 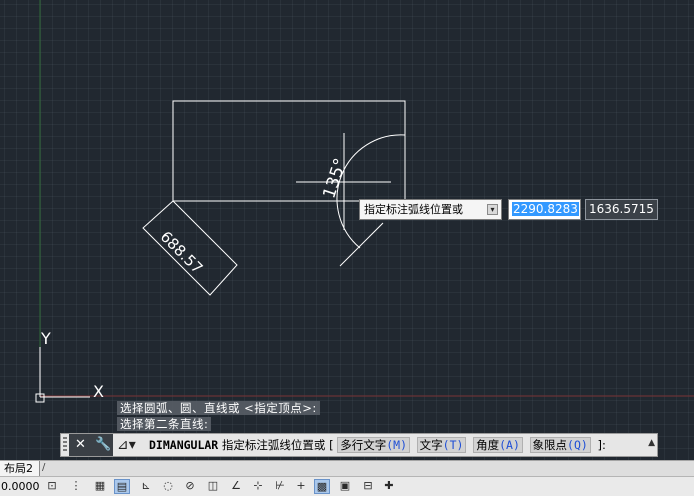 What do you see at coordinates (368, 486) in the screenshot?
I see `annotation-monitor-icon: ⊟` at bounding box center [368, 486].